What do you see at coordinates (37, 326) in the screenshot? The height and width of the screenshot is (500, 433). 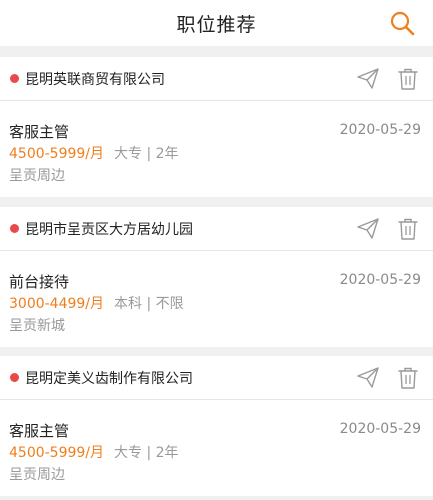 I see `job-location: 呈贡新城` at bounding box center [37, 326].